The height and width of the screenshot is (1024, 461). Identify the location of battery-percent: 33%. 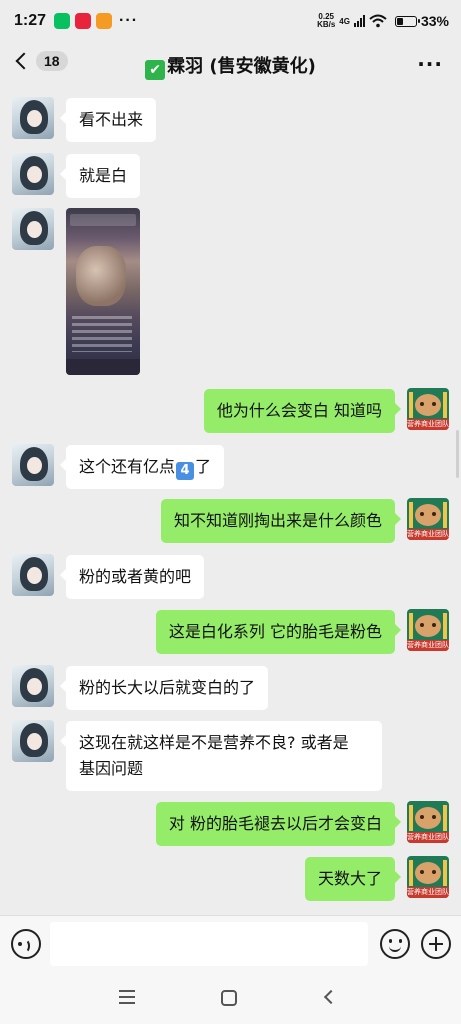
(434, 21).